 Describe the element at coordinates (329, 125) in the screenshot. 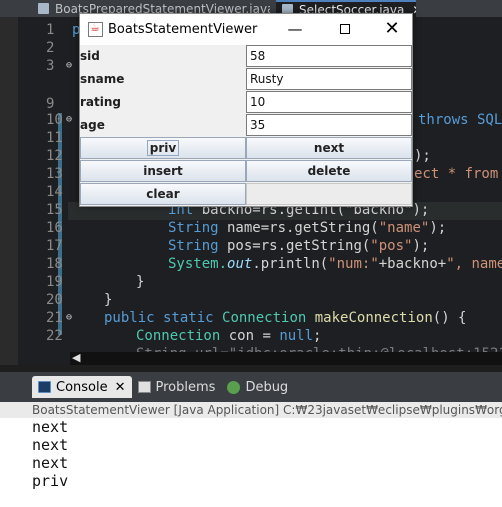

I see `age-field: 35` at that location.